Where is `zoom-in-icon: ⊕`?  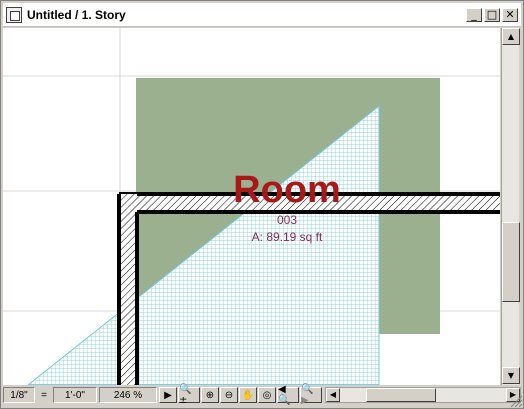
zoom-in-icon: ⊕ is located at coordinates (210, 395).